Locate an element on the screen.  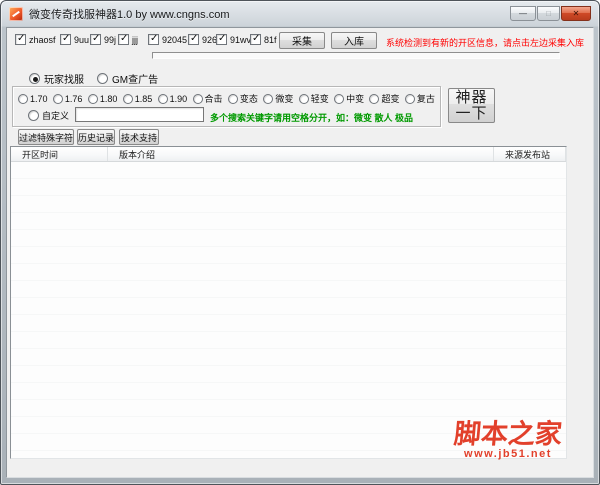
version-radio-label: 复古 is located at coordinates (425, 99).